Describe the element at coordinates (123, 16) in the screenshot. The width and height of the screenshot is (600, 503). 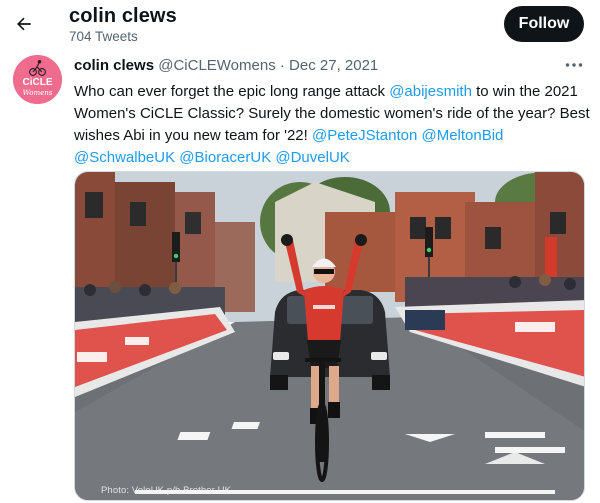
I see `profile-name: colin clews` at that location.